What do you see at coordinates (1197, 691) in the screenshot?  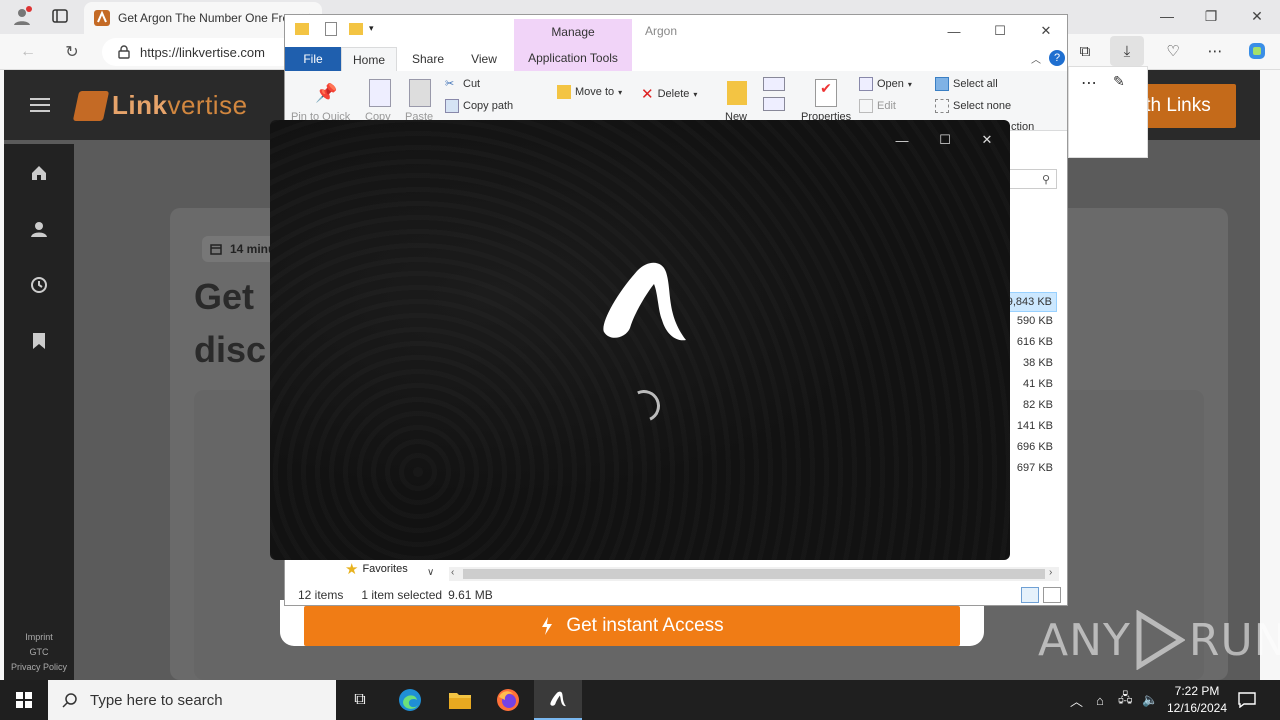 I see `clock-time: 7:22 PM` at bounding box center [1197, 691].